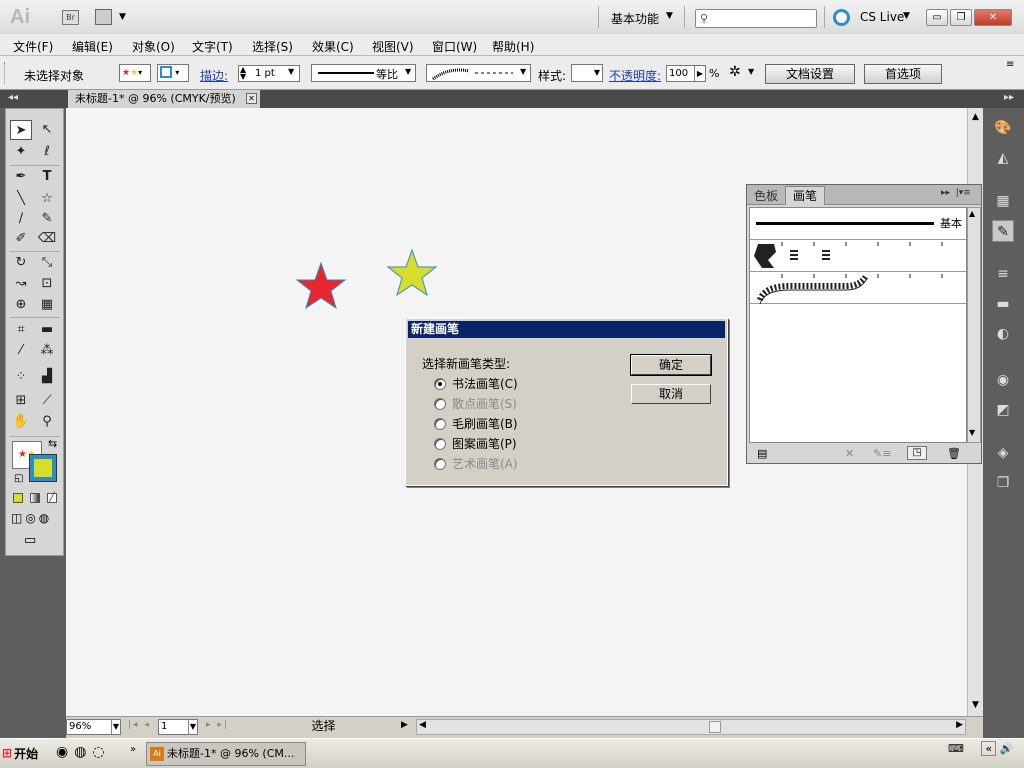 The height and width of the screenshot is (768, 1024). I want to click on scale-tool-icon: ⤡, so click(47, 263).